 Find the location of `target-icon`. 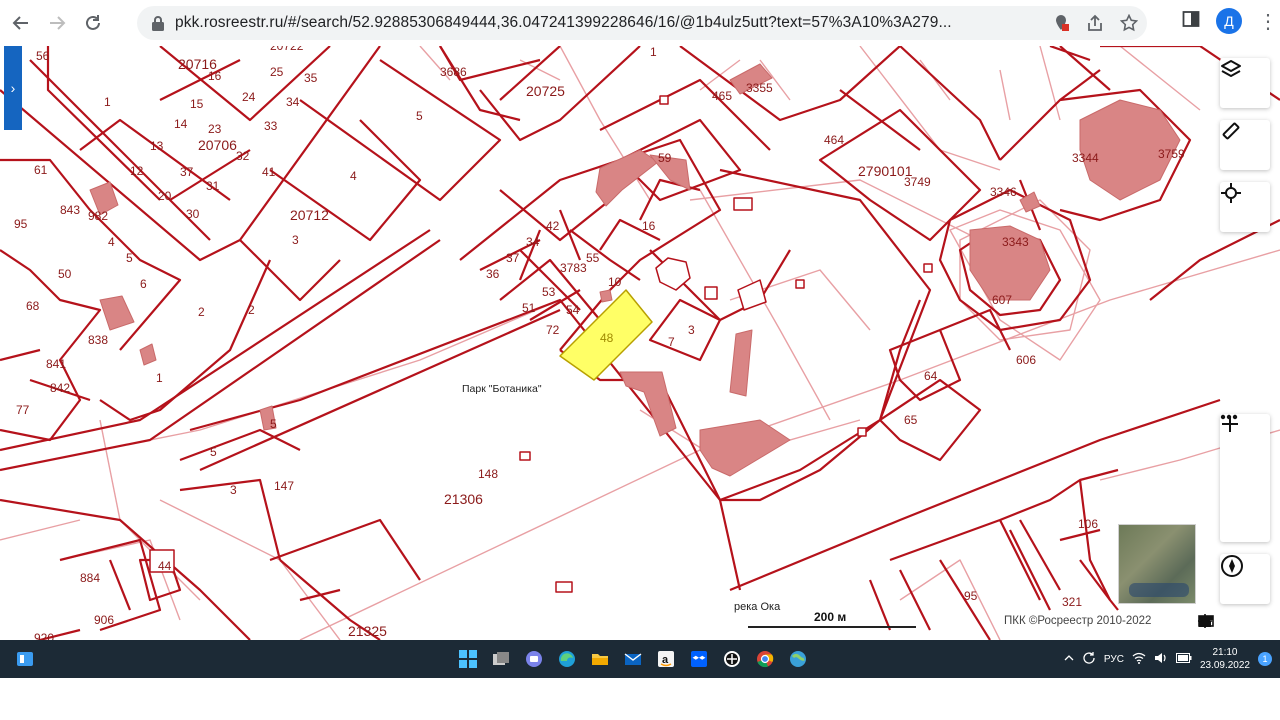

target-icon is located at coordinates (1217, 621).